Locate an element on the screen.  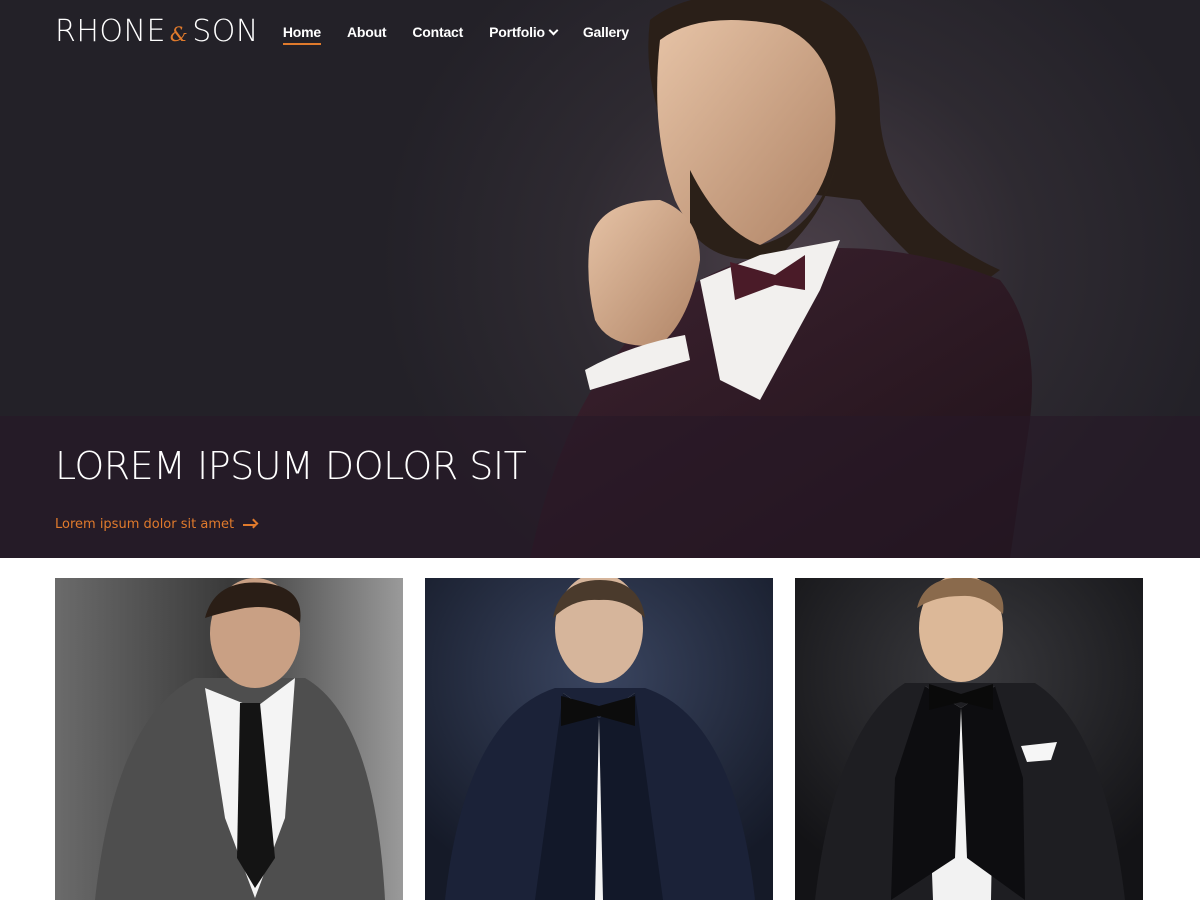
nav-item-label: About is located at coordinates (366, 32).